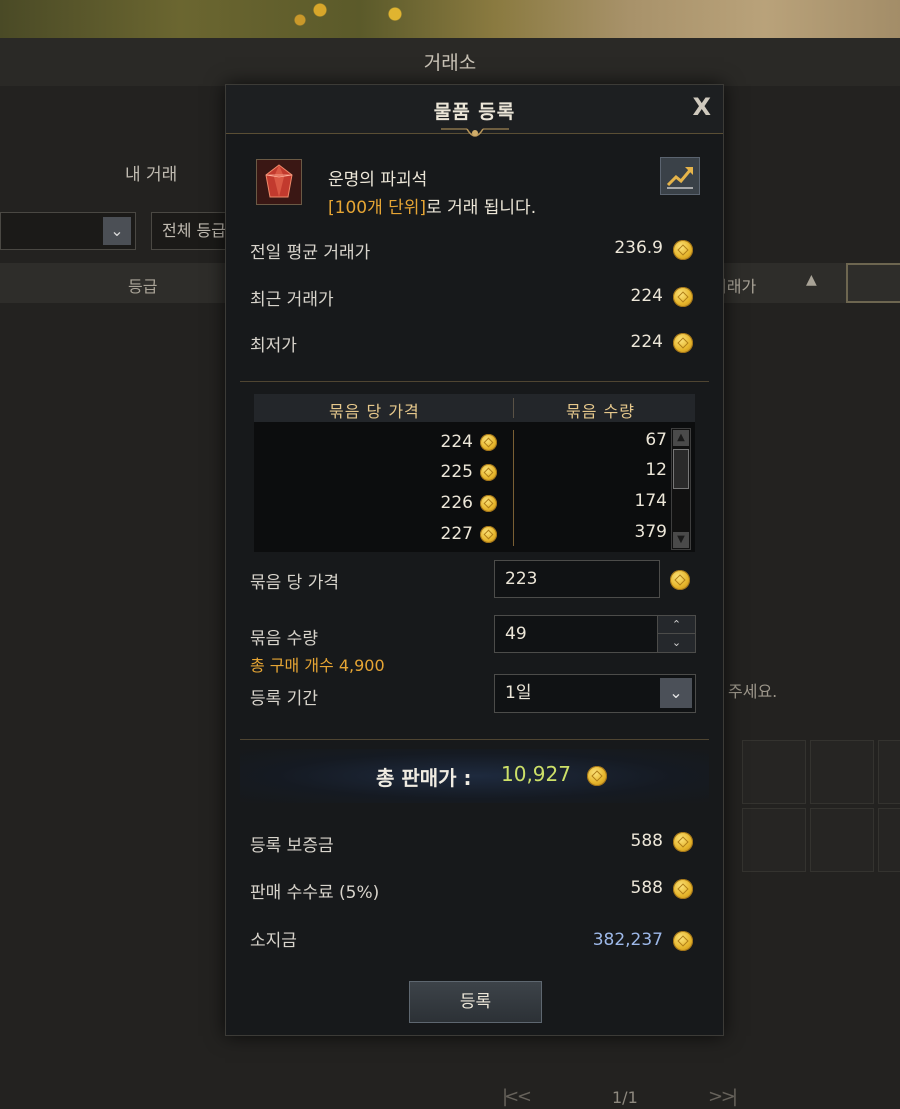  I want to click on sales-fee-label: 판매 수수료 (5%), so click(315, 893).